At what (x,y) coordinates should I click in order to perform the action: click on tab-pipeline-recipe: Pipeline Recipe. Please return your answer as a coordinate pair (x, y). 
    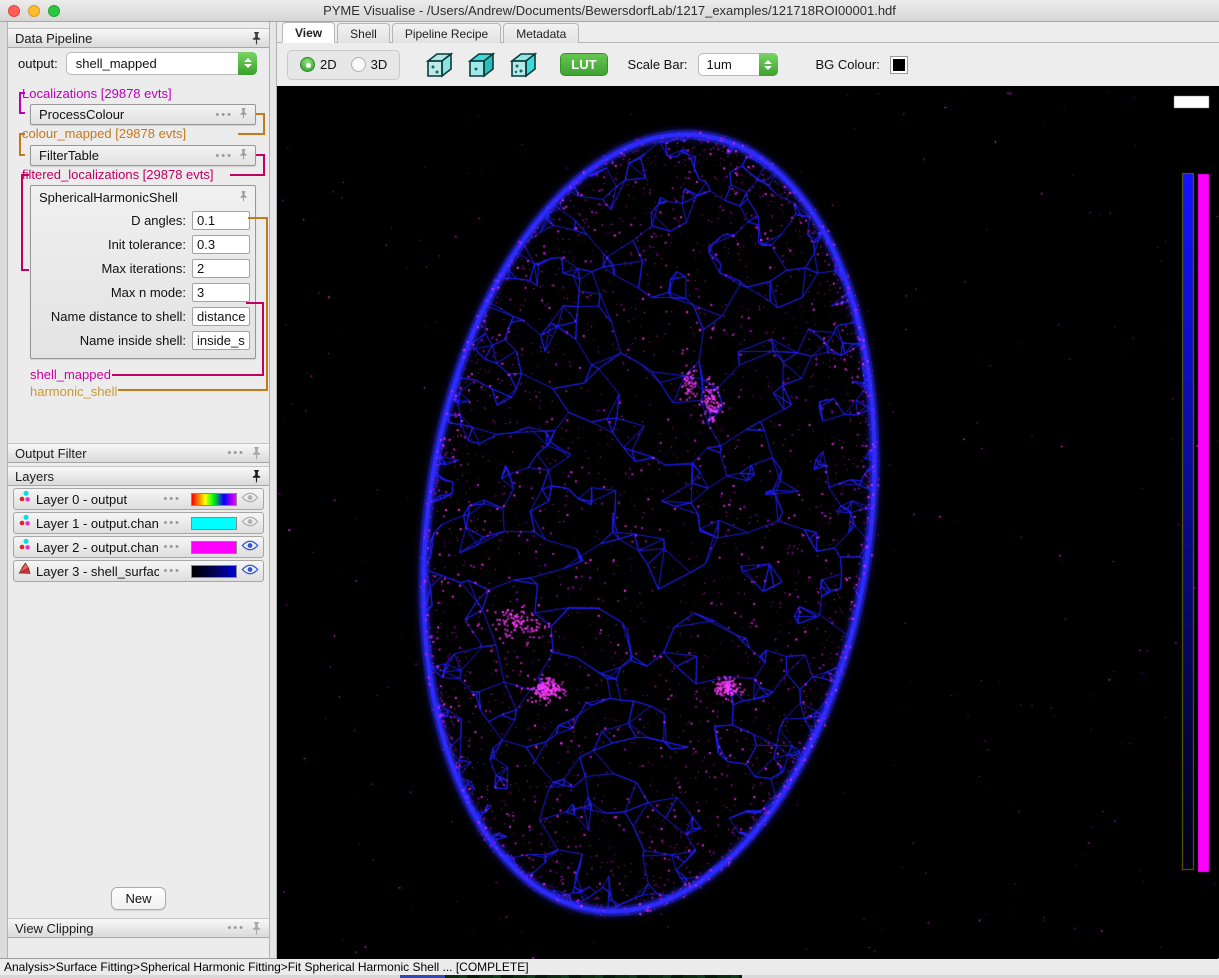
    Looking at the image, I should click on (446, 33).